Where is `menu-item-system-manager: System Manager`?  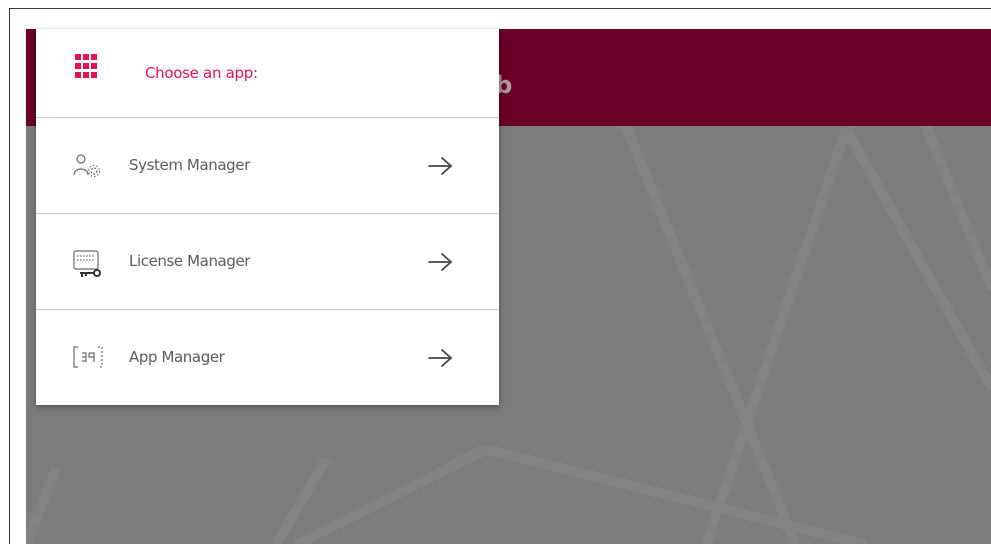 menu-item-system-manager: System Manager is located at coordinates (267, 166).